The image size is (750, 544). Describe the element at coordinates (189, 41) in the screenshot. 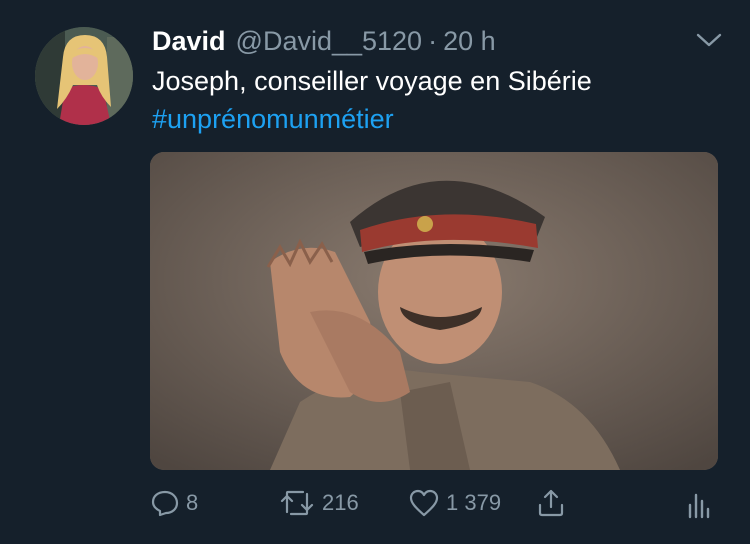

I see `author-name: David` at that location.